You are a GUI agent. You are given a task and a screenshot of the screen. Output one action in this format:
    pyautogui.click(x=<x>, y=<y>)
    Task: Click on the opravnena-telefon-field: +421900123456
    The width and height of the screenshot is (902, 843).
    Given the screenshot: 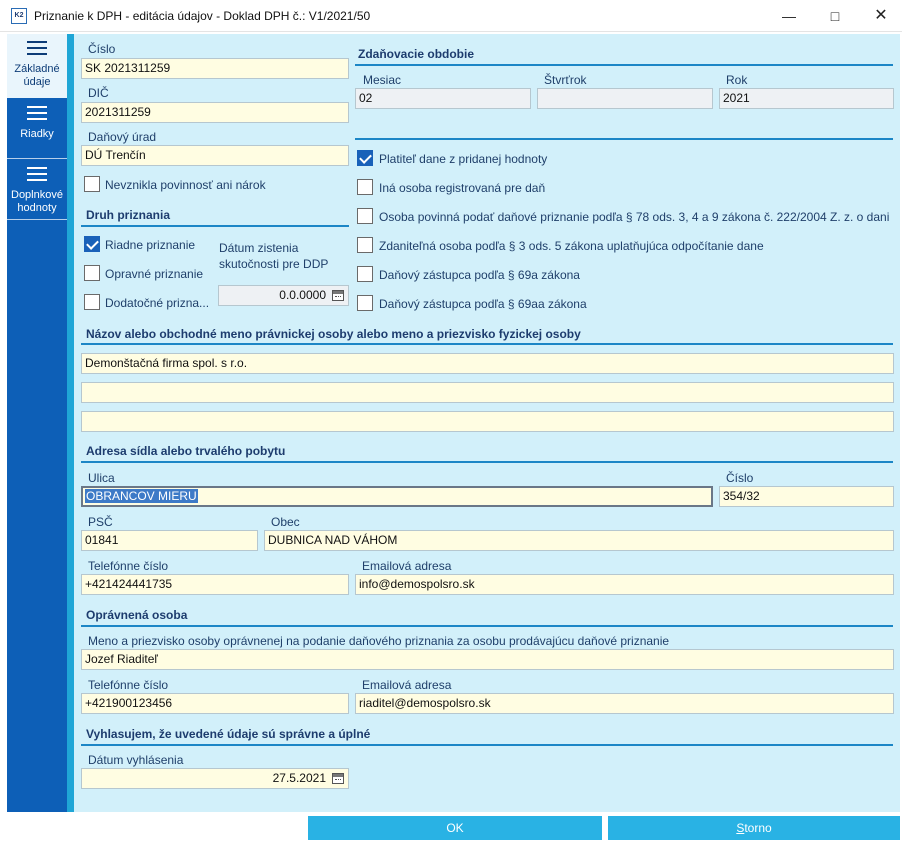 What is the action you would take?
    pyautogui.click(x=215, y=703)
    